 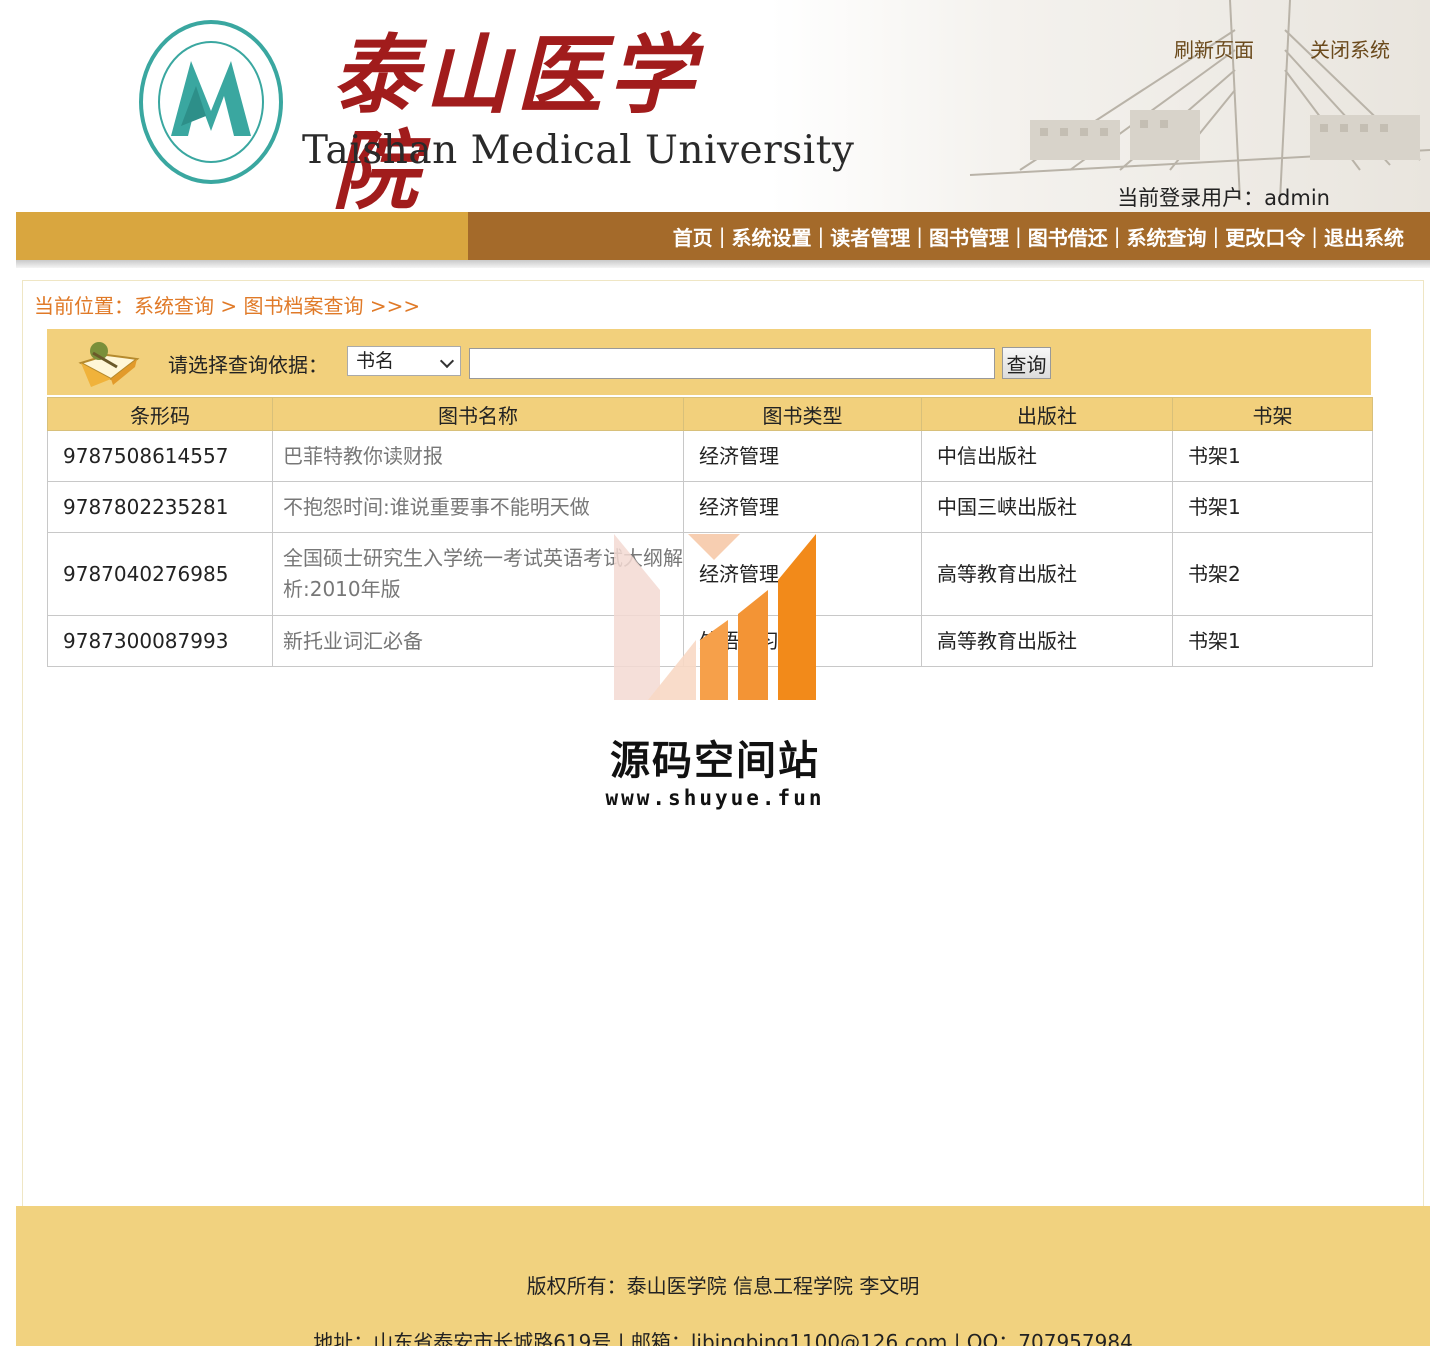 What do you see at coordinates (478, 507) in the screenshot?
I see `cell-book-name: 不抱怨时间:谁说重要事不能明天做` at bounding box center [478, 507].